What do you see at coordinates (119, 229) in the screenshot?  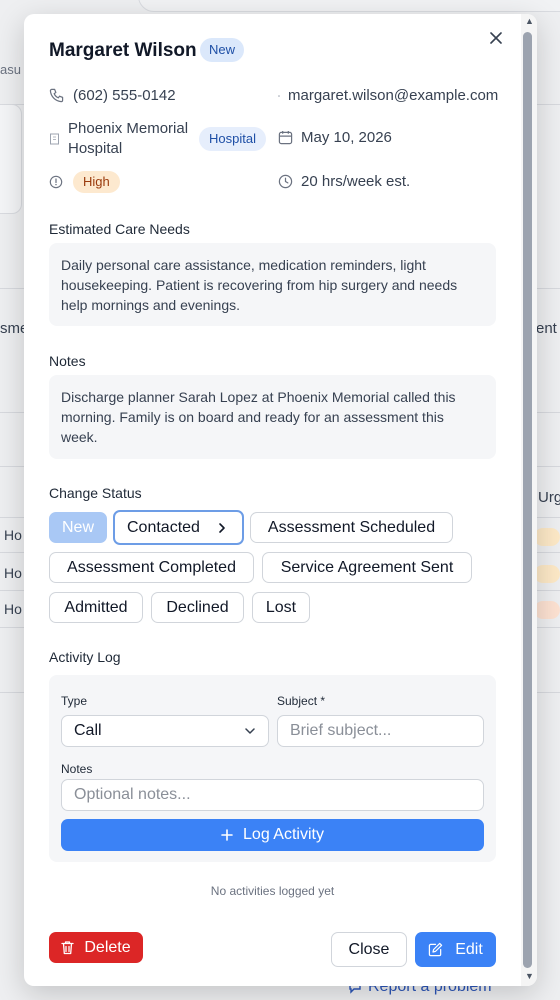 I see `care-needs-label: Estimated Care Needs` at bounding box center [119, 229].